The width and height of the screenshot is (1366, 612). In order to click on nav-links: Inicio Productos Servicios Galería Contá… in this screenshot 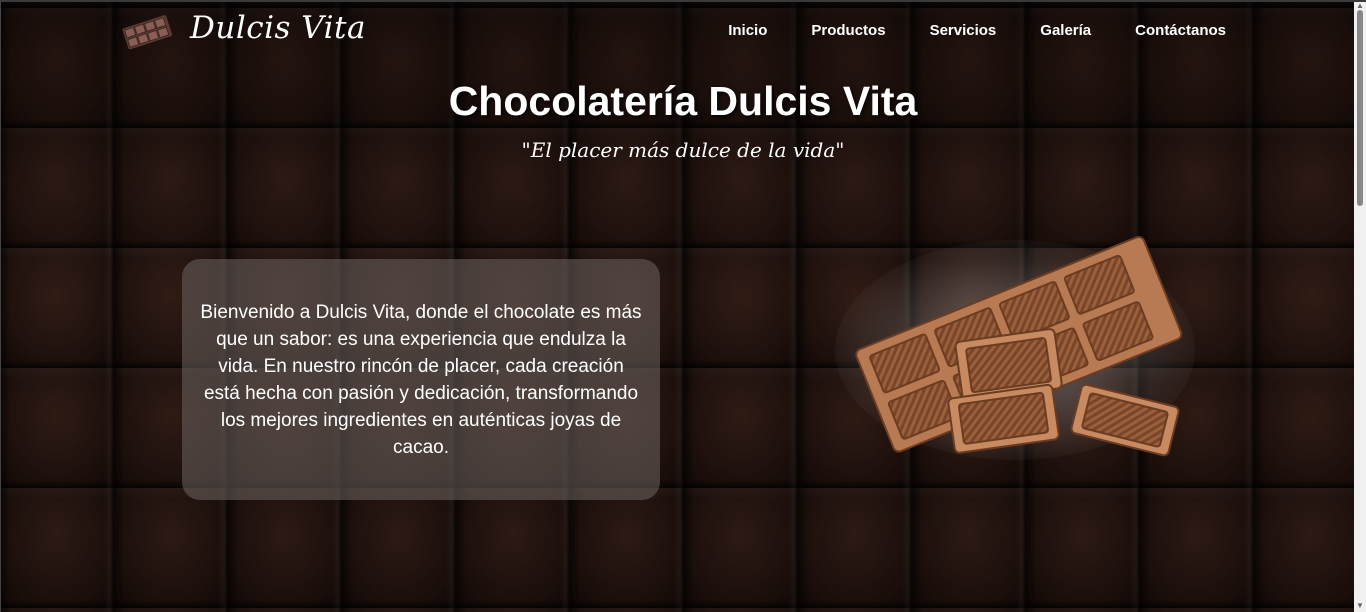, I will do `click(955, 30)`.